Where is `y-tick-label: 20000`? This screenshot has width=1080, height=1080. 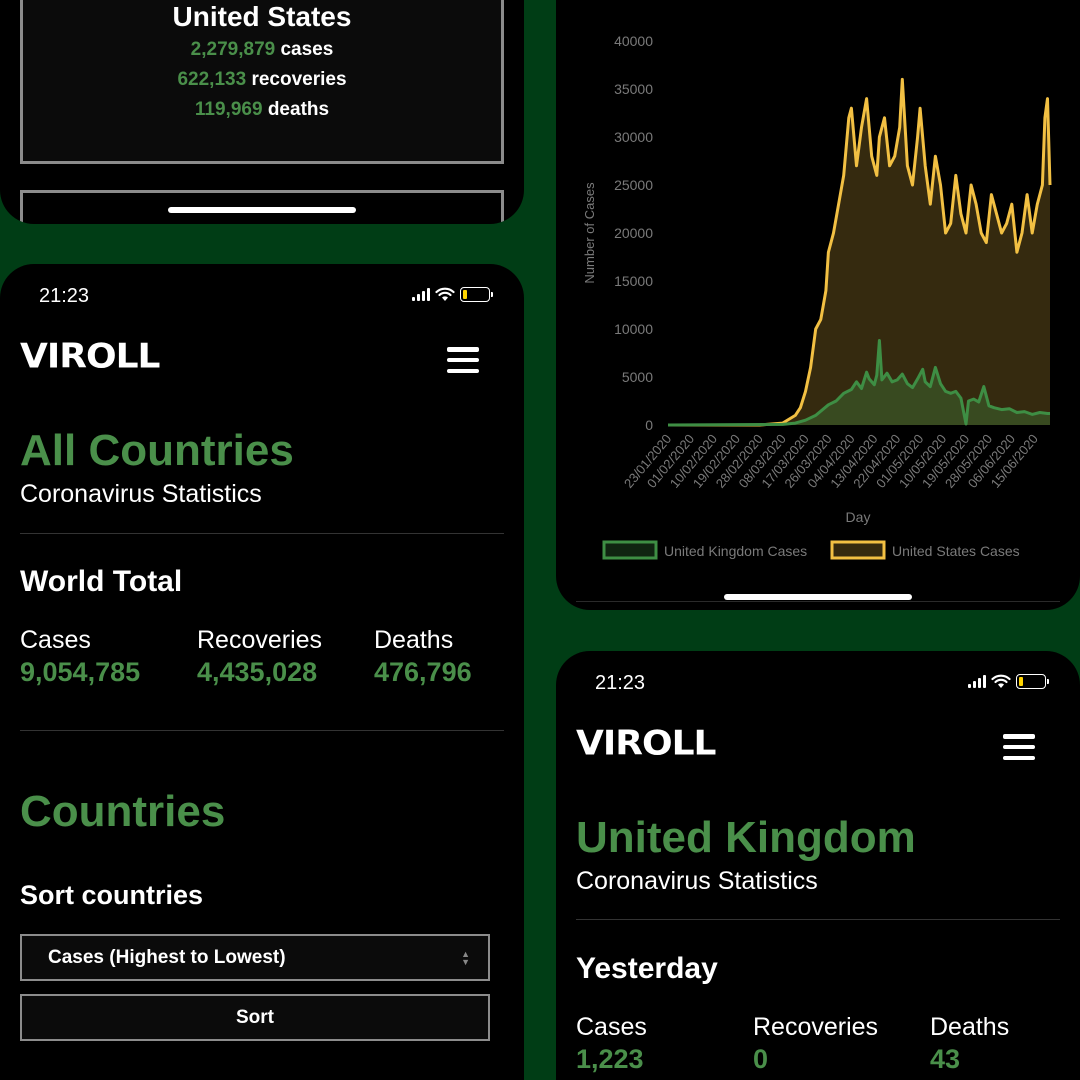
y-tick-label: 20000 is located at coordinates (633, 233).